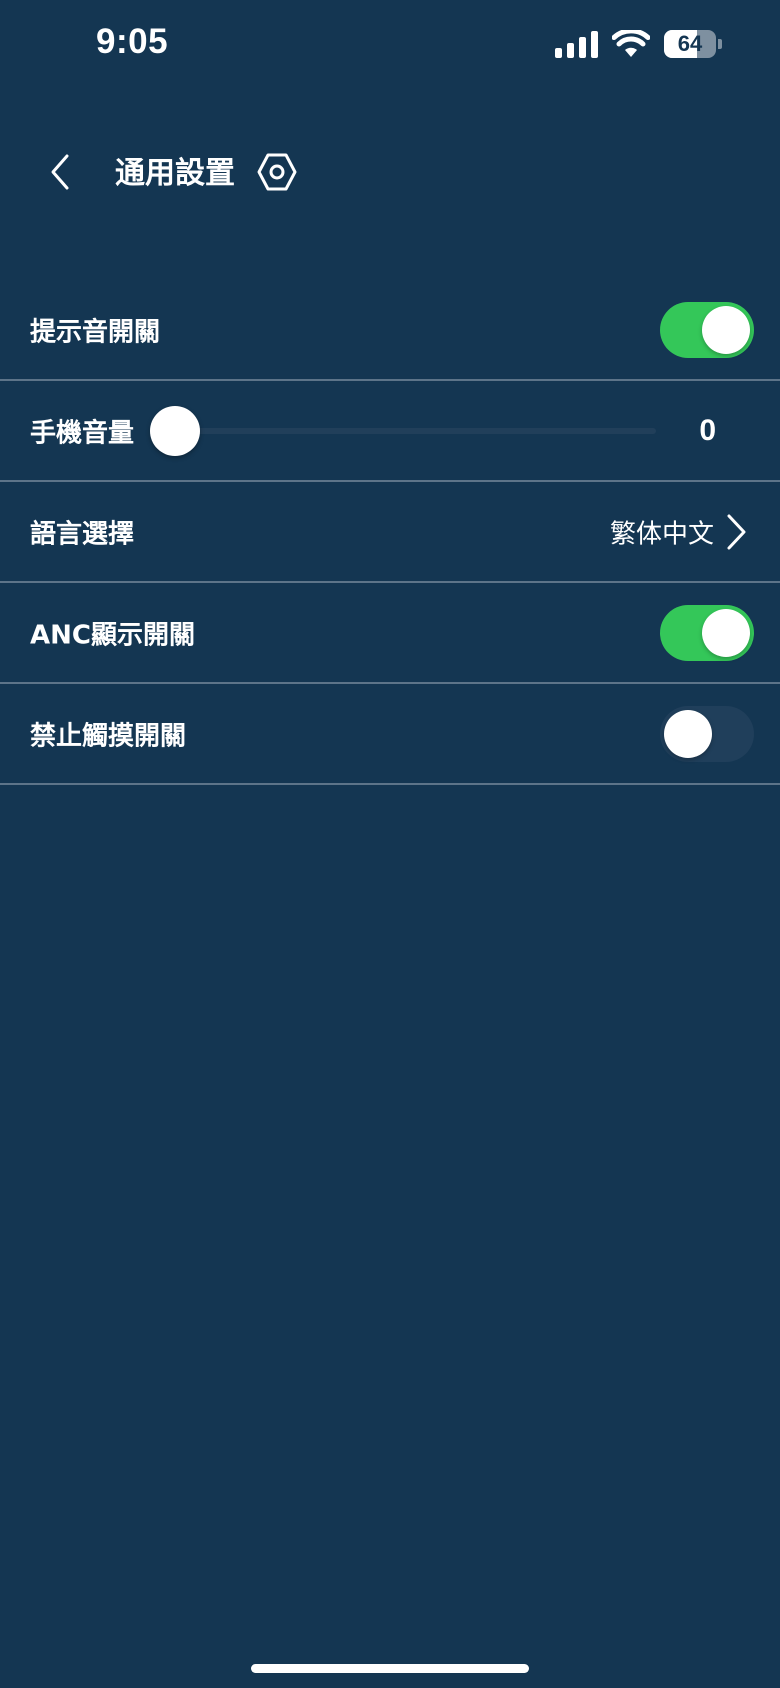 This screenshot has height=1688, width=780. I want to click on chevron-left-icon, so click(60, 172).